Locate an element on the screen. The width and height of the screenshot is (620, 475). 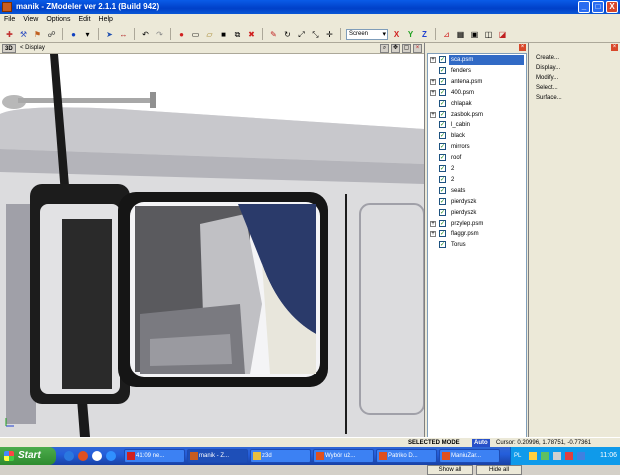
grid-icon: ▦ is located at coordinates (460, 34).